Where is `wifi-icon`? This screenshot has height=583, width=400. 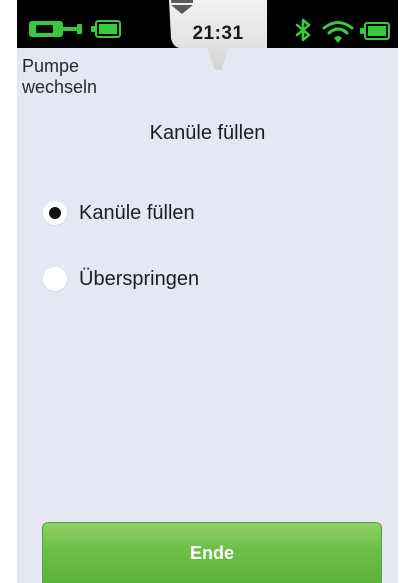 wifi-icon is located at coordinates (338, 32).